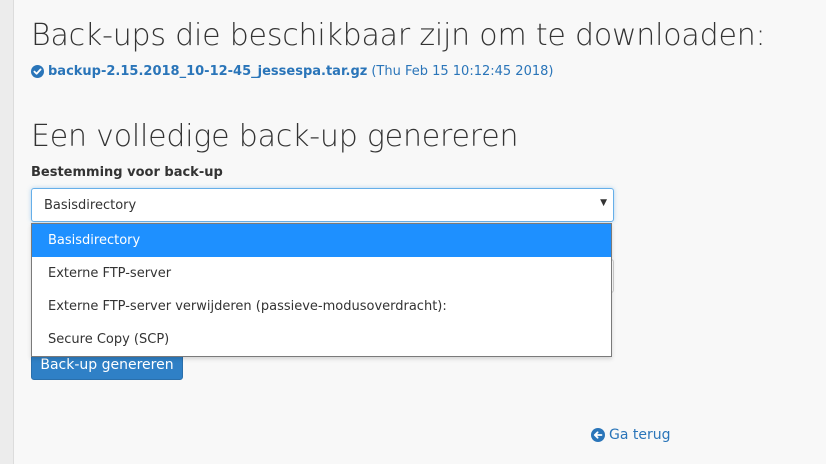 The image size is (826, 464). Describe the element at coordinates (37, 71) in the screenshot. I see `check-circle-icon` at that location.